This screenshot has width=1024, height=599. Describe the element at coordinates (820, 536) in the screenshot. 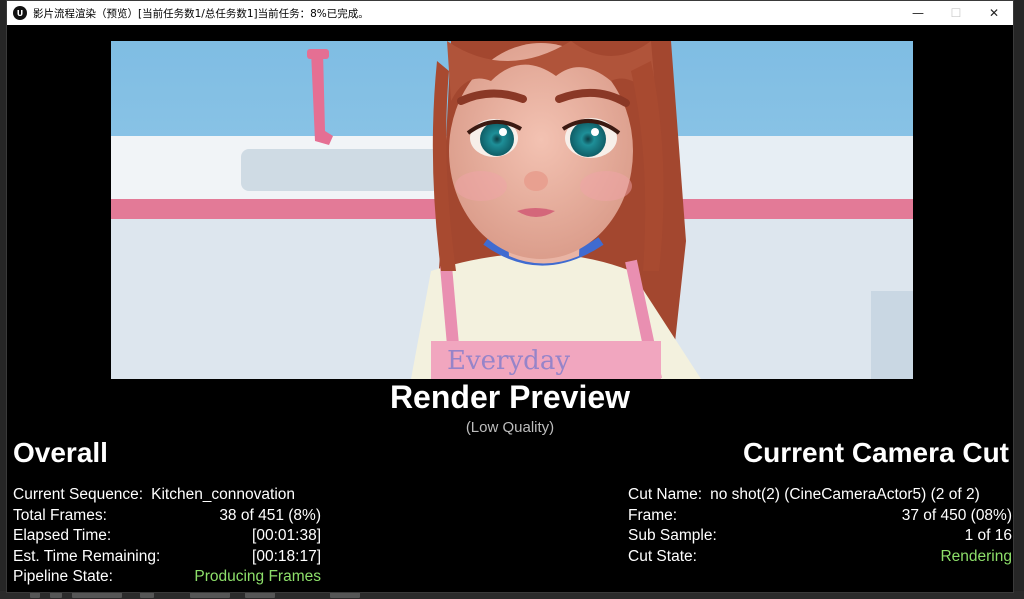

I see `sub-sample-row: Sub Sample: 1 of 16` at that location.